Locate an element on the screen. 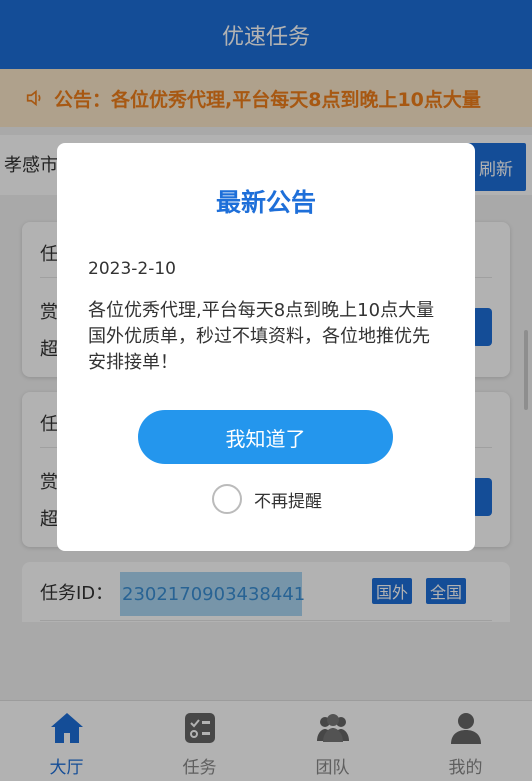  acknowledge-button: 我知道了 is located at coordinates (265, 437).